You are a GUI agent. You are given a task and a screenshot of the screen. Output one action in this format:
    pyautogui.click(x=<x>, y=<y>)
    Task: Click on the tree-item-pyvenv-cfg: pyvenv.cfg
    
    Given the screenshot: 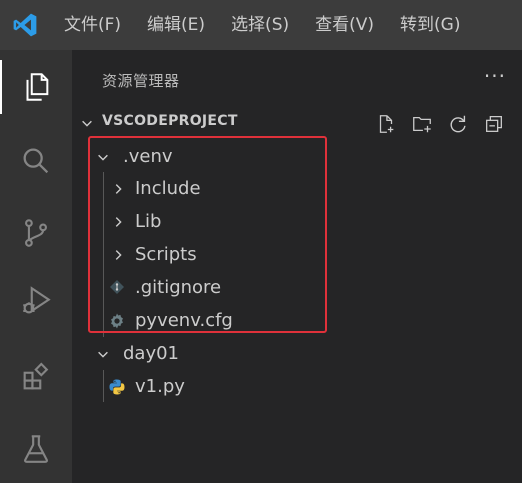 What is the action you would take?
    pyautogui.click(x=297, y=320)
    